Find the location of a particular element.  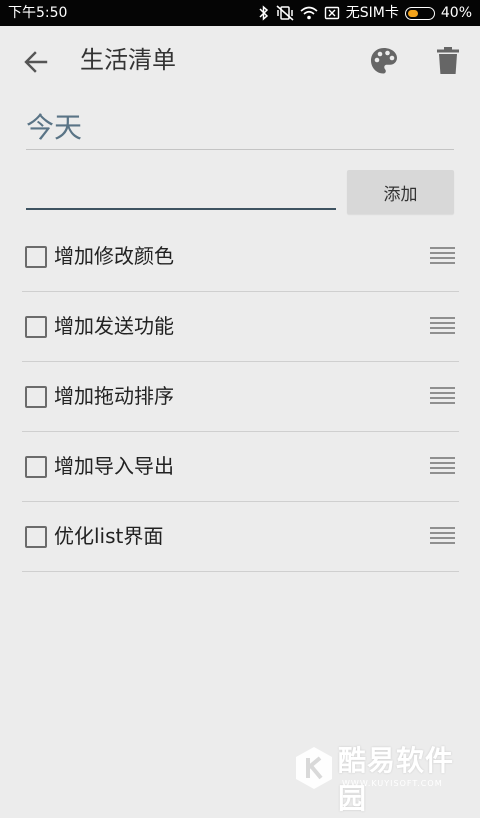

watermark-subtext: WWW.KUYISOFT.COM is located at coordinates (392, 783).